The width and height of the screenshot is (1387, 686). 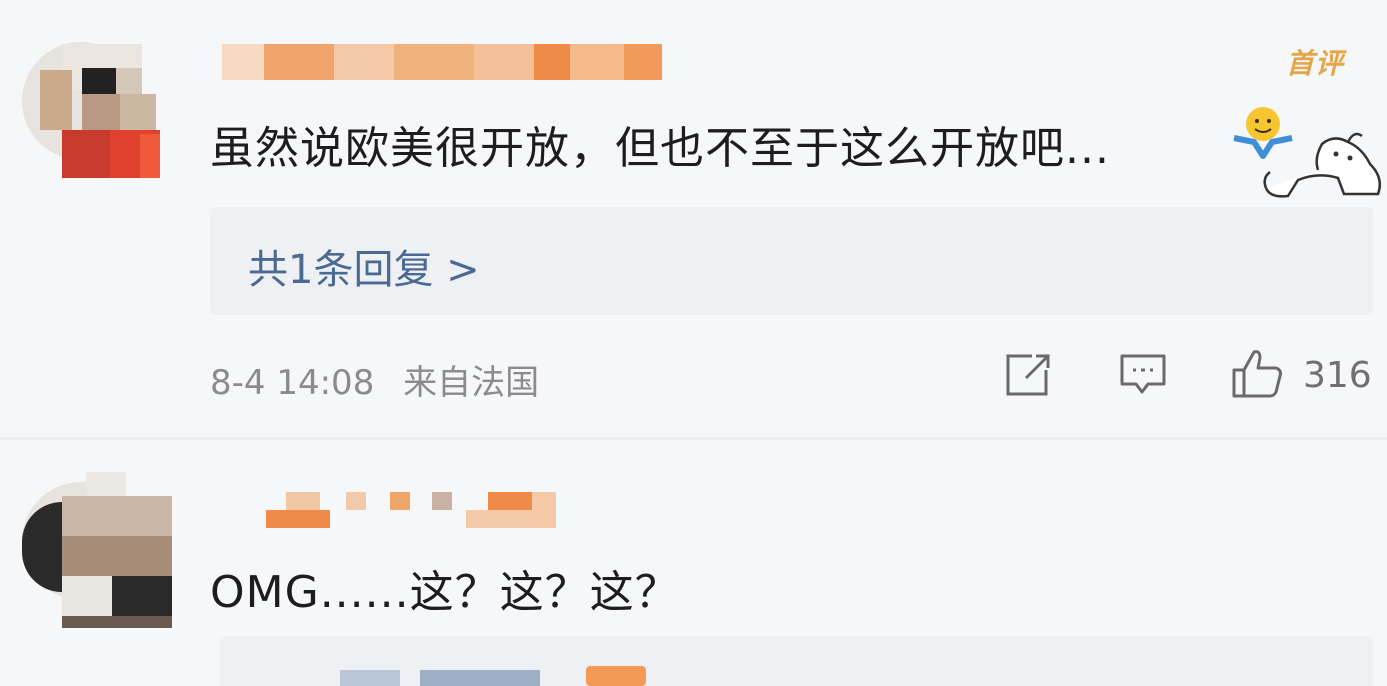 I want to click on comment-meta: 8-4 14:08 来自法国, so click(x=374, y=379).